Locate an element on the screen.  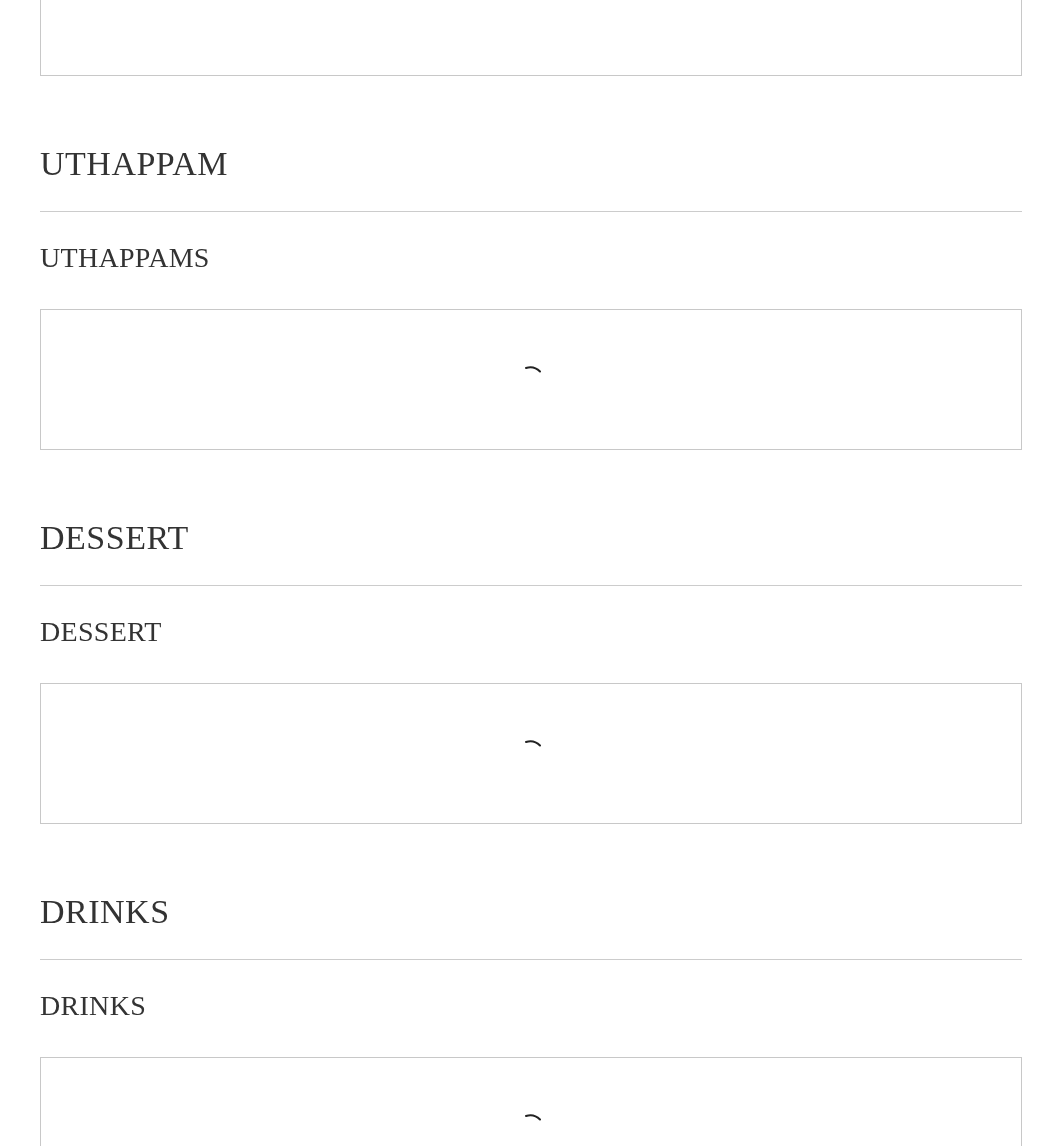
category-title: DRINKS is located at coordinates (93, 1006).